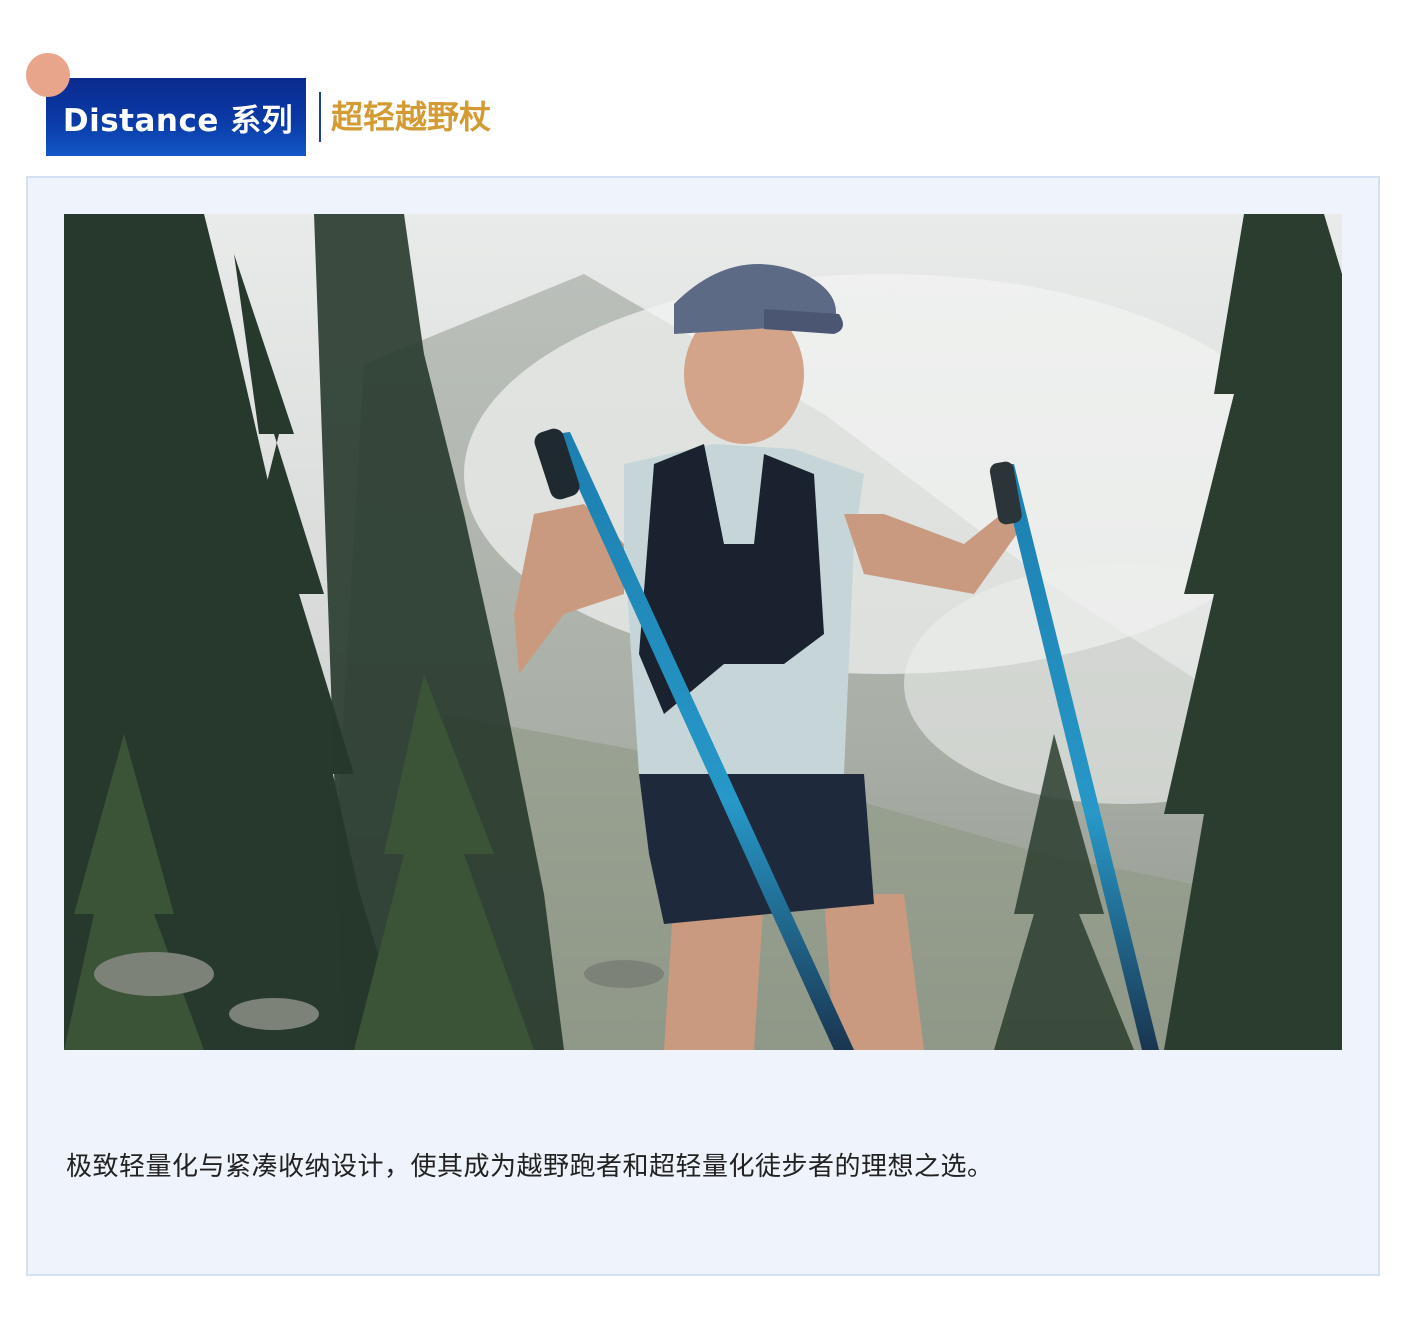 This screenshot has width=1408, height=1338. What do you see at coordinates (178, 120) in the screenshot?
I see `series-label: Distance 系列` at bounding box center [178, 120].